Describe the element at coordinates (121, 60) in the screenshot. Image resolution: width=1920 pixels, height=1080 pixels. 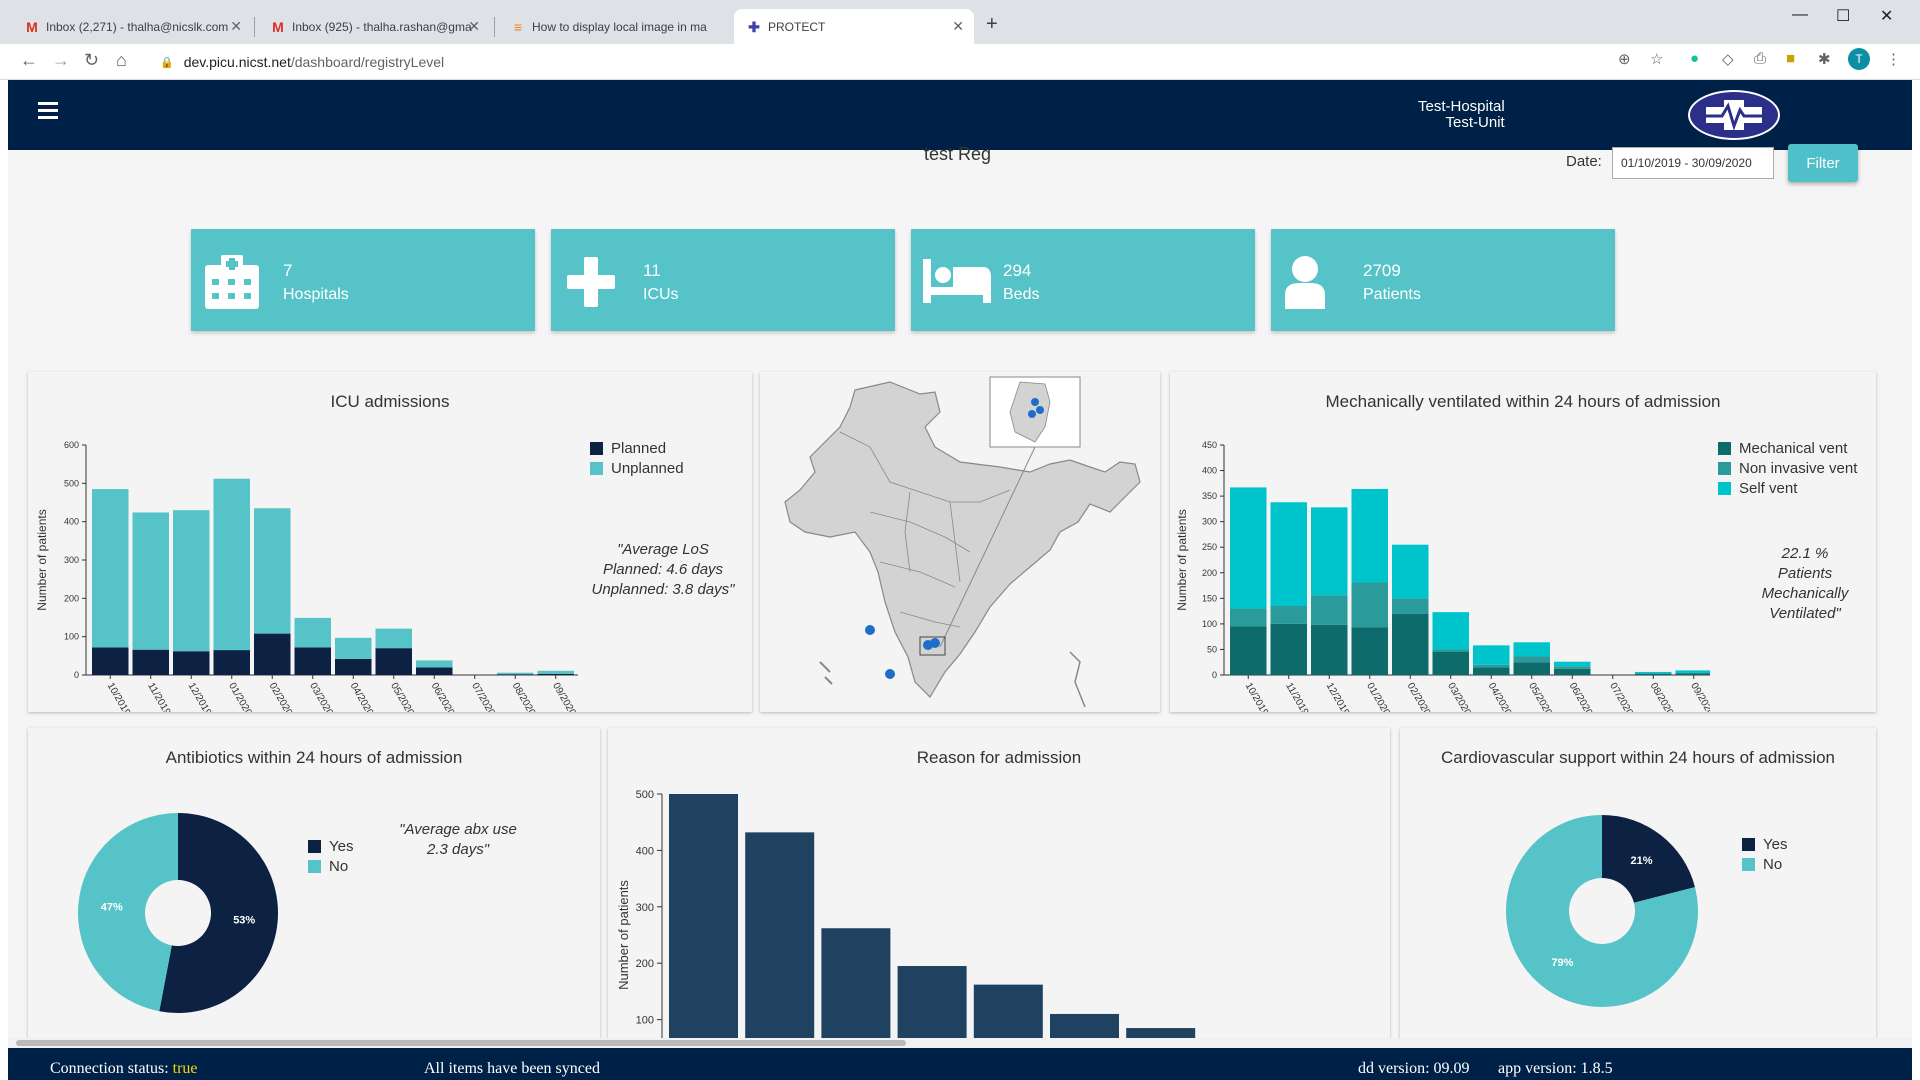
I see `home-icon: ⌂` at that location.